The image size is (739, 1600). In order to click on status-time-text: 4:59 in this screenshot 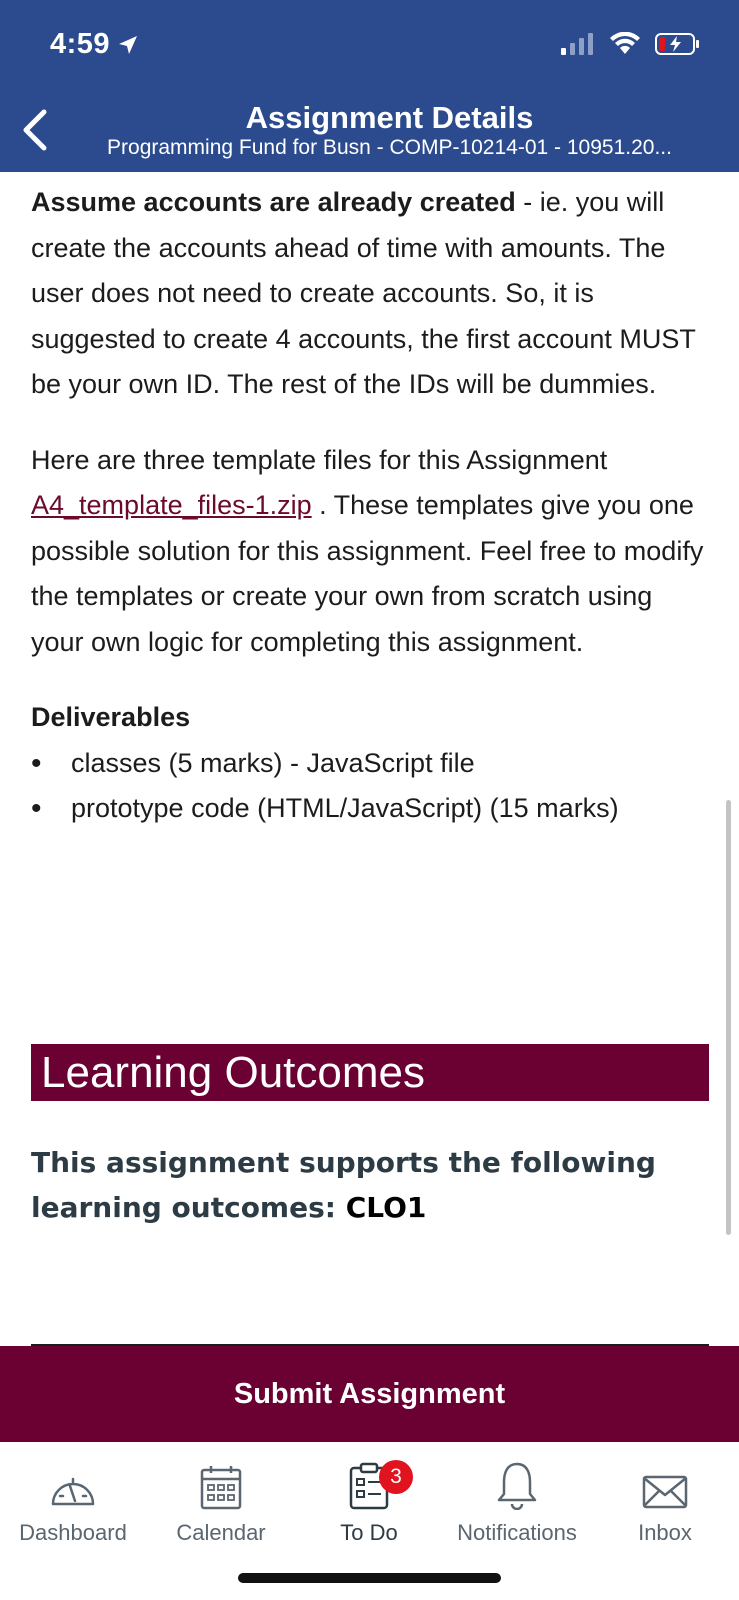, I will do `click(80, 44)`.